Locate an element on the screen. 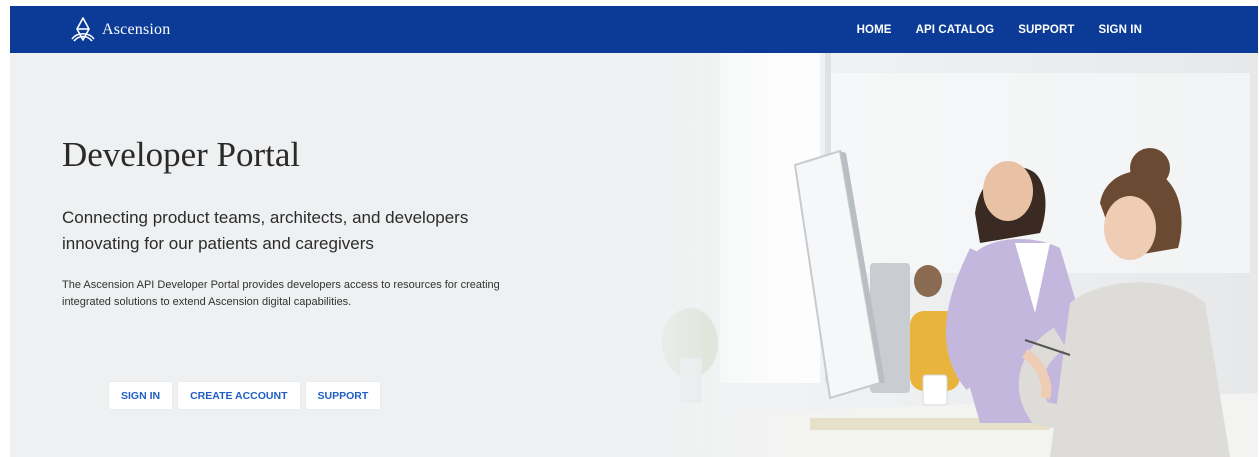 The width and height of the screenshot is (1259, 457). nav-sign-in-link: SIGN IN is located at coordinates (1120, 30).